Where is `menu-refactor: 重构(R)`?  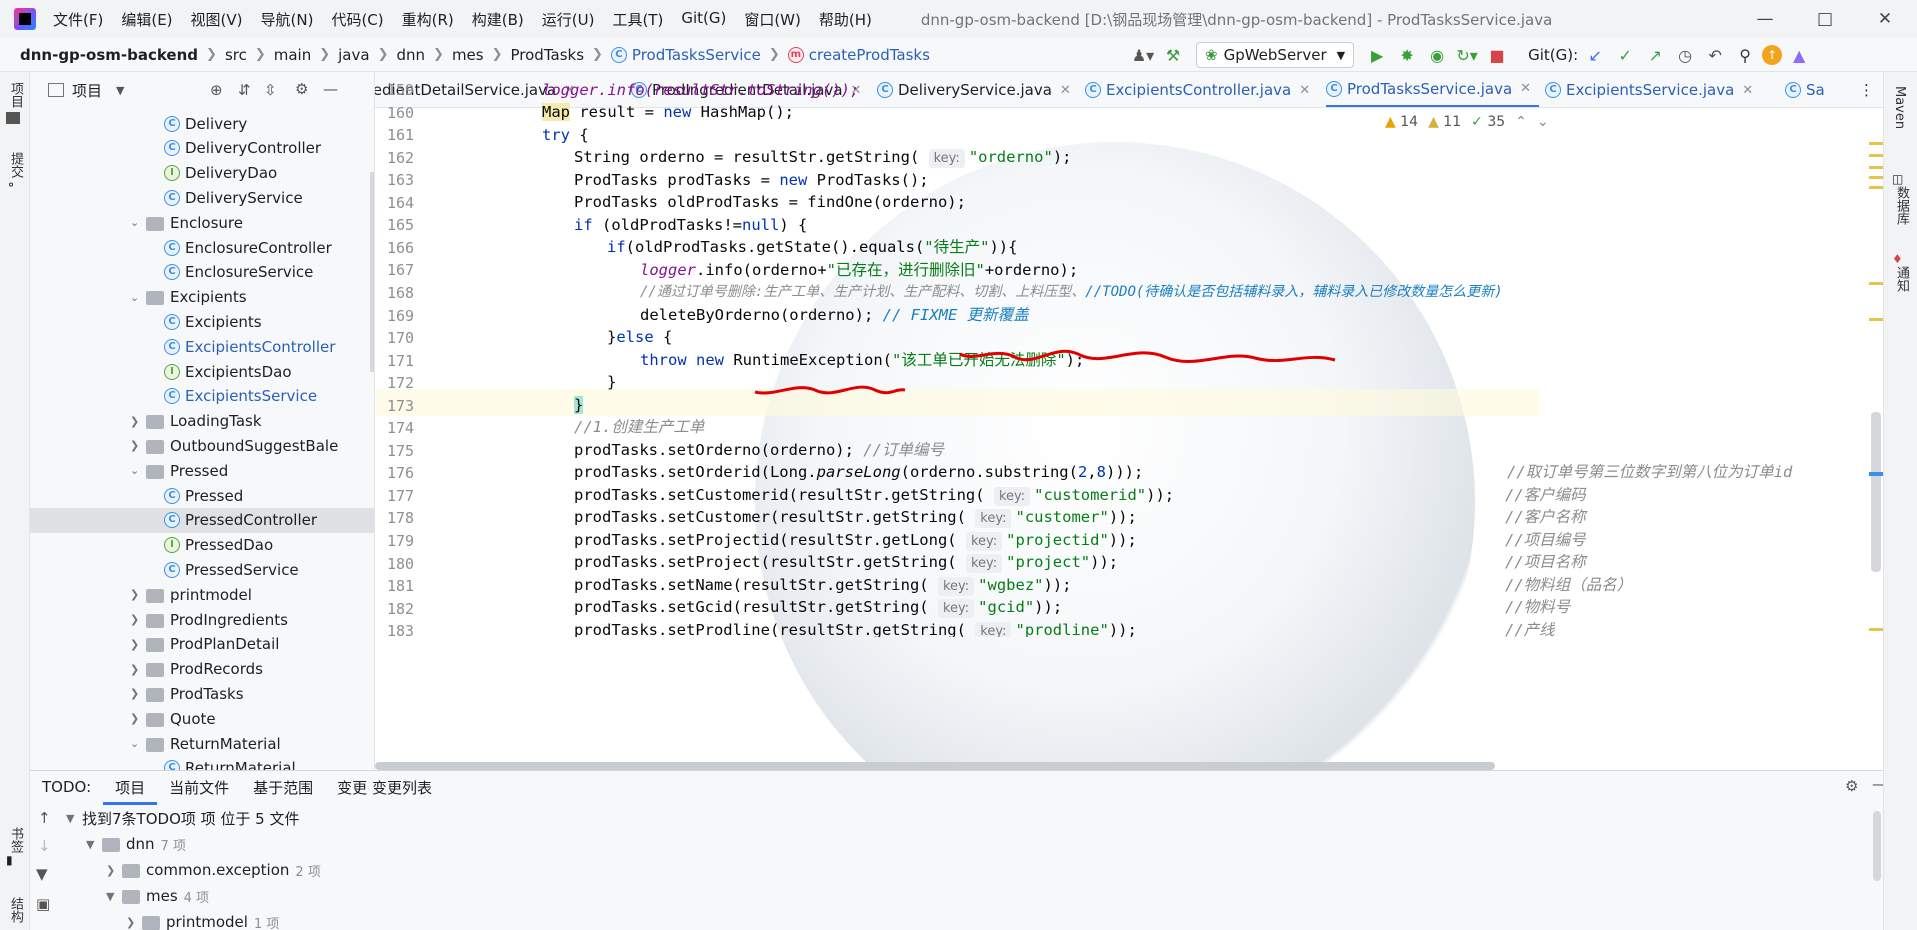 menu-refactor: 重构(R) is located at coordinates (428, 19).